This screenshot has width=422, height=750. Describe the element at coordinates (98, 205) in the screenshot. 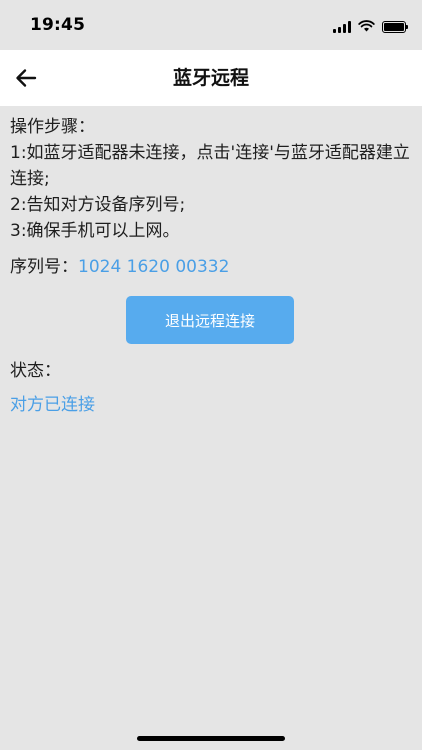

I see `instruction-step: 2:告知对方设备序列号;` at that location.